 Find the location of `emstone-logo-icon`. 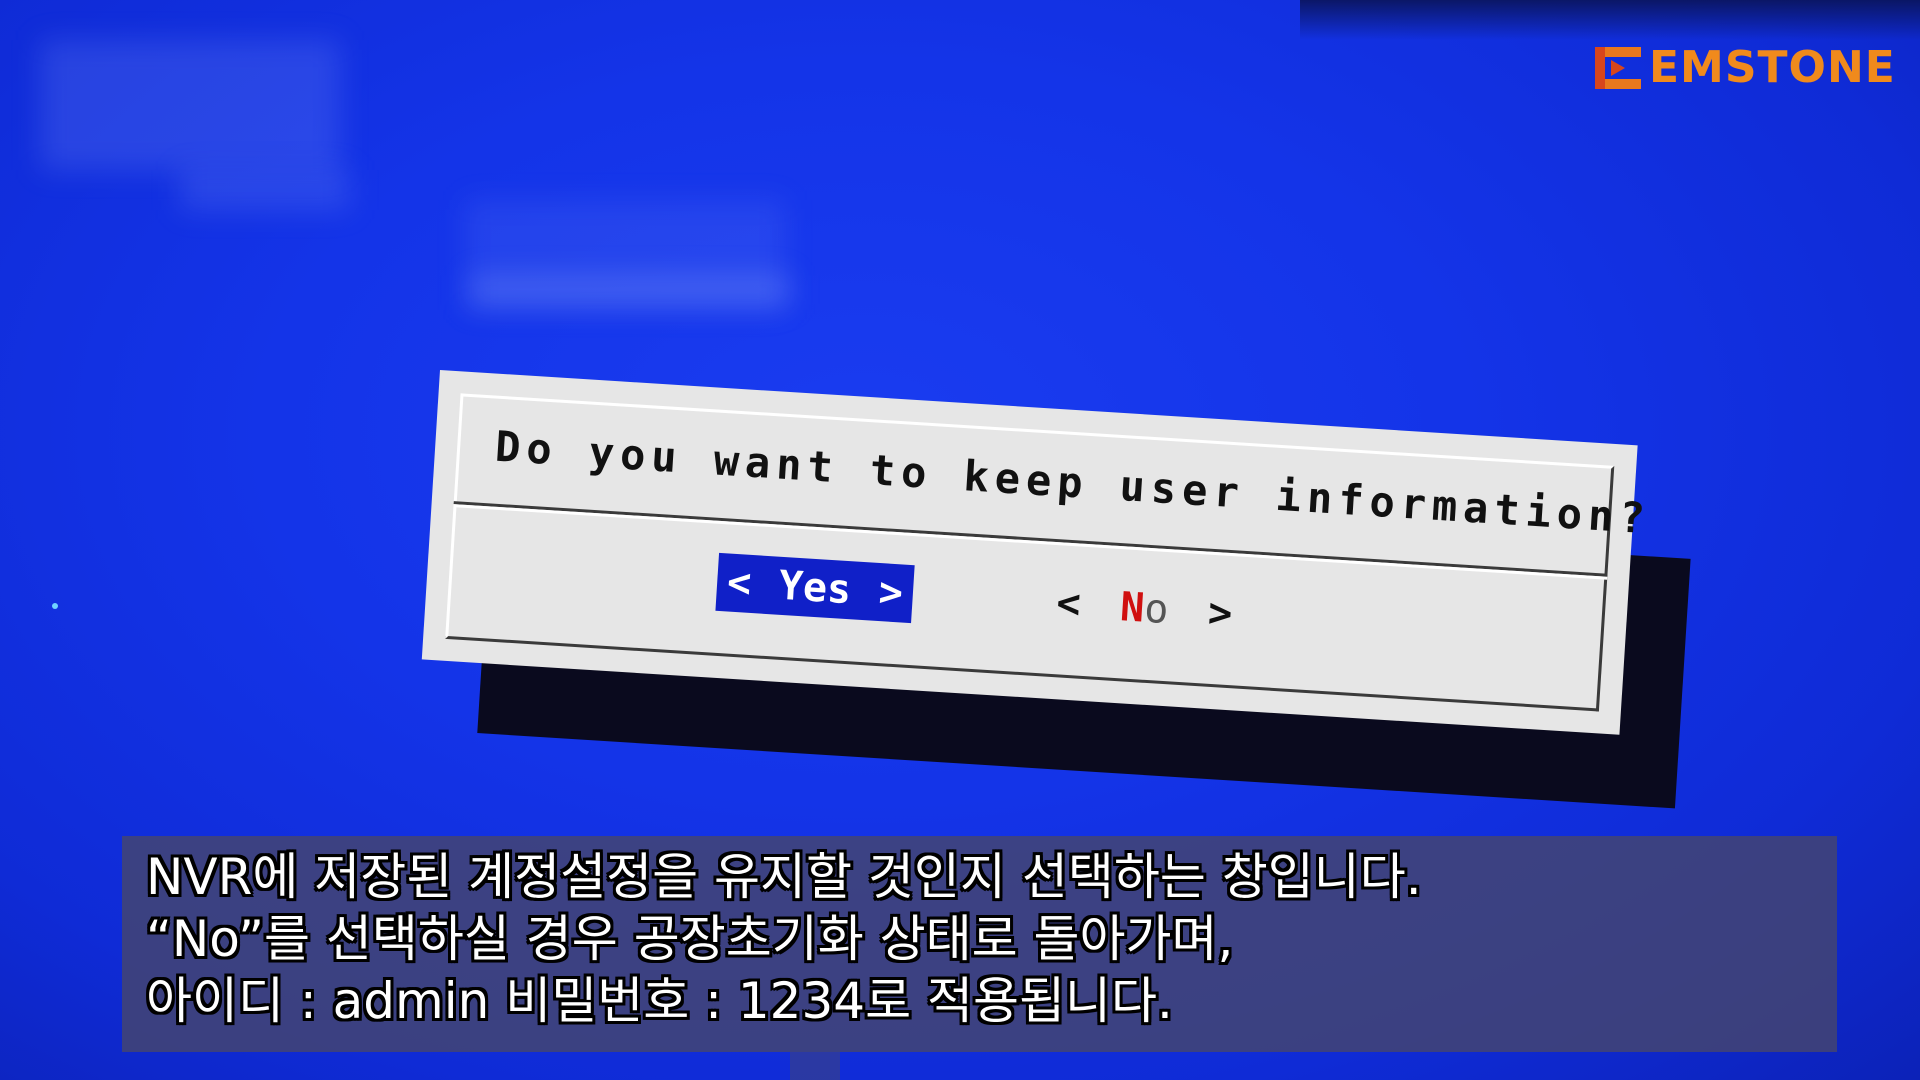

emstone-logo-icon is located at coordinates (1618, 68).